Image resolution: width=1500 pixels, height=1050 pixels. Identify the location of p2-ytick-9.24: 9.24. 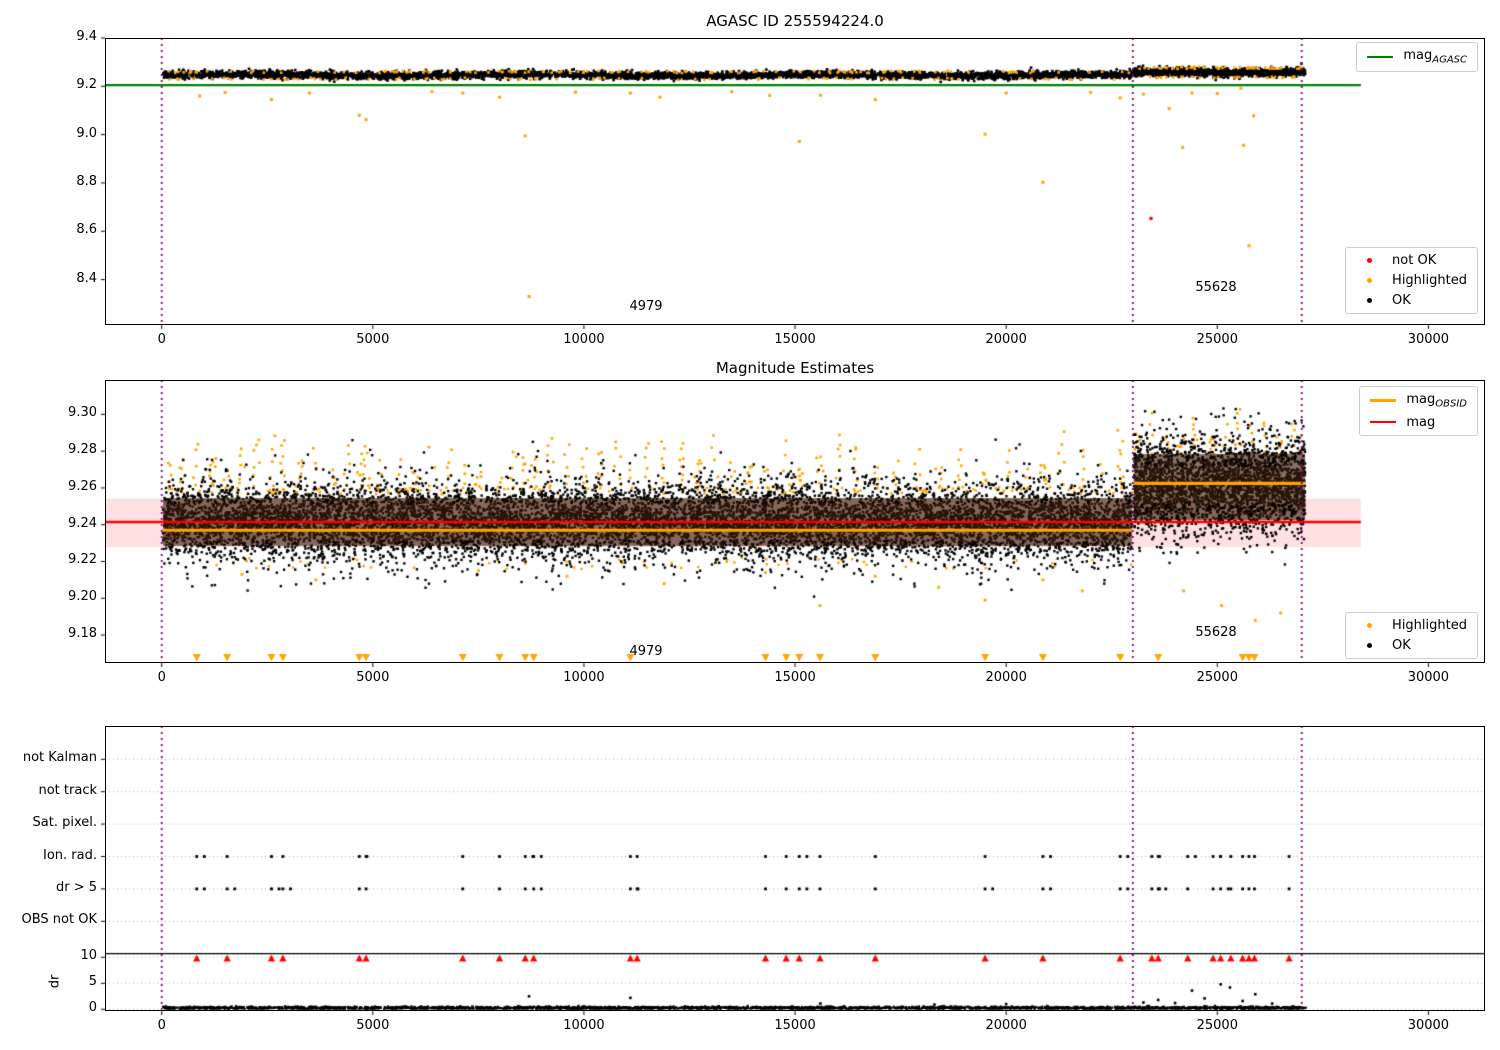
(82, 523).